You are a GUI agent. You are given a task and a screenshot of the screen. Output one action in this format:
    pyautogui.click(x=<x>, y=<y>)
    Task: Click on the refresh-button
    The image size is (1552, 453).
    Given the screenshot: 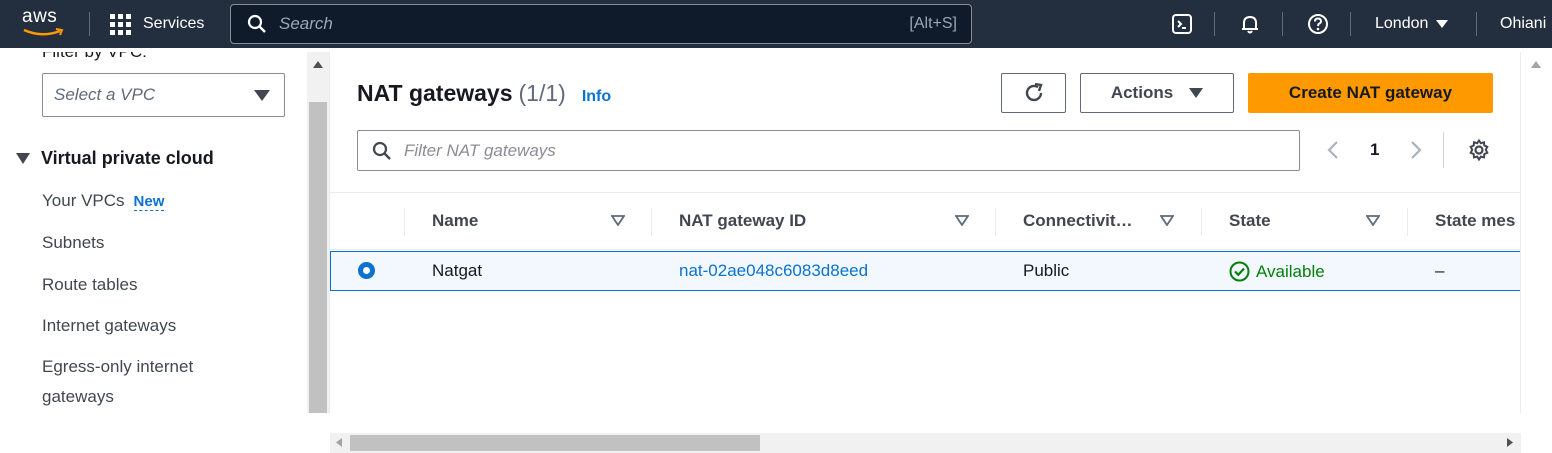 What is the action you would take?
    pyautogui.click(x=1033, y=93)
    